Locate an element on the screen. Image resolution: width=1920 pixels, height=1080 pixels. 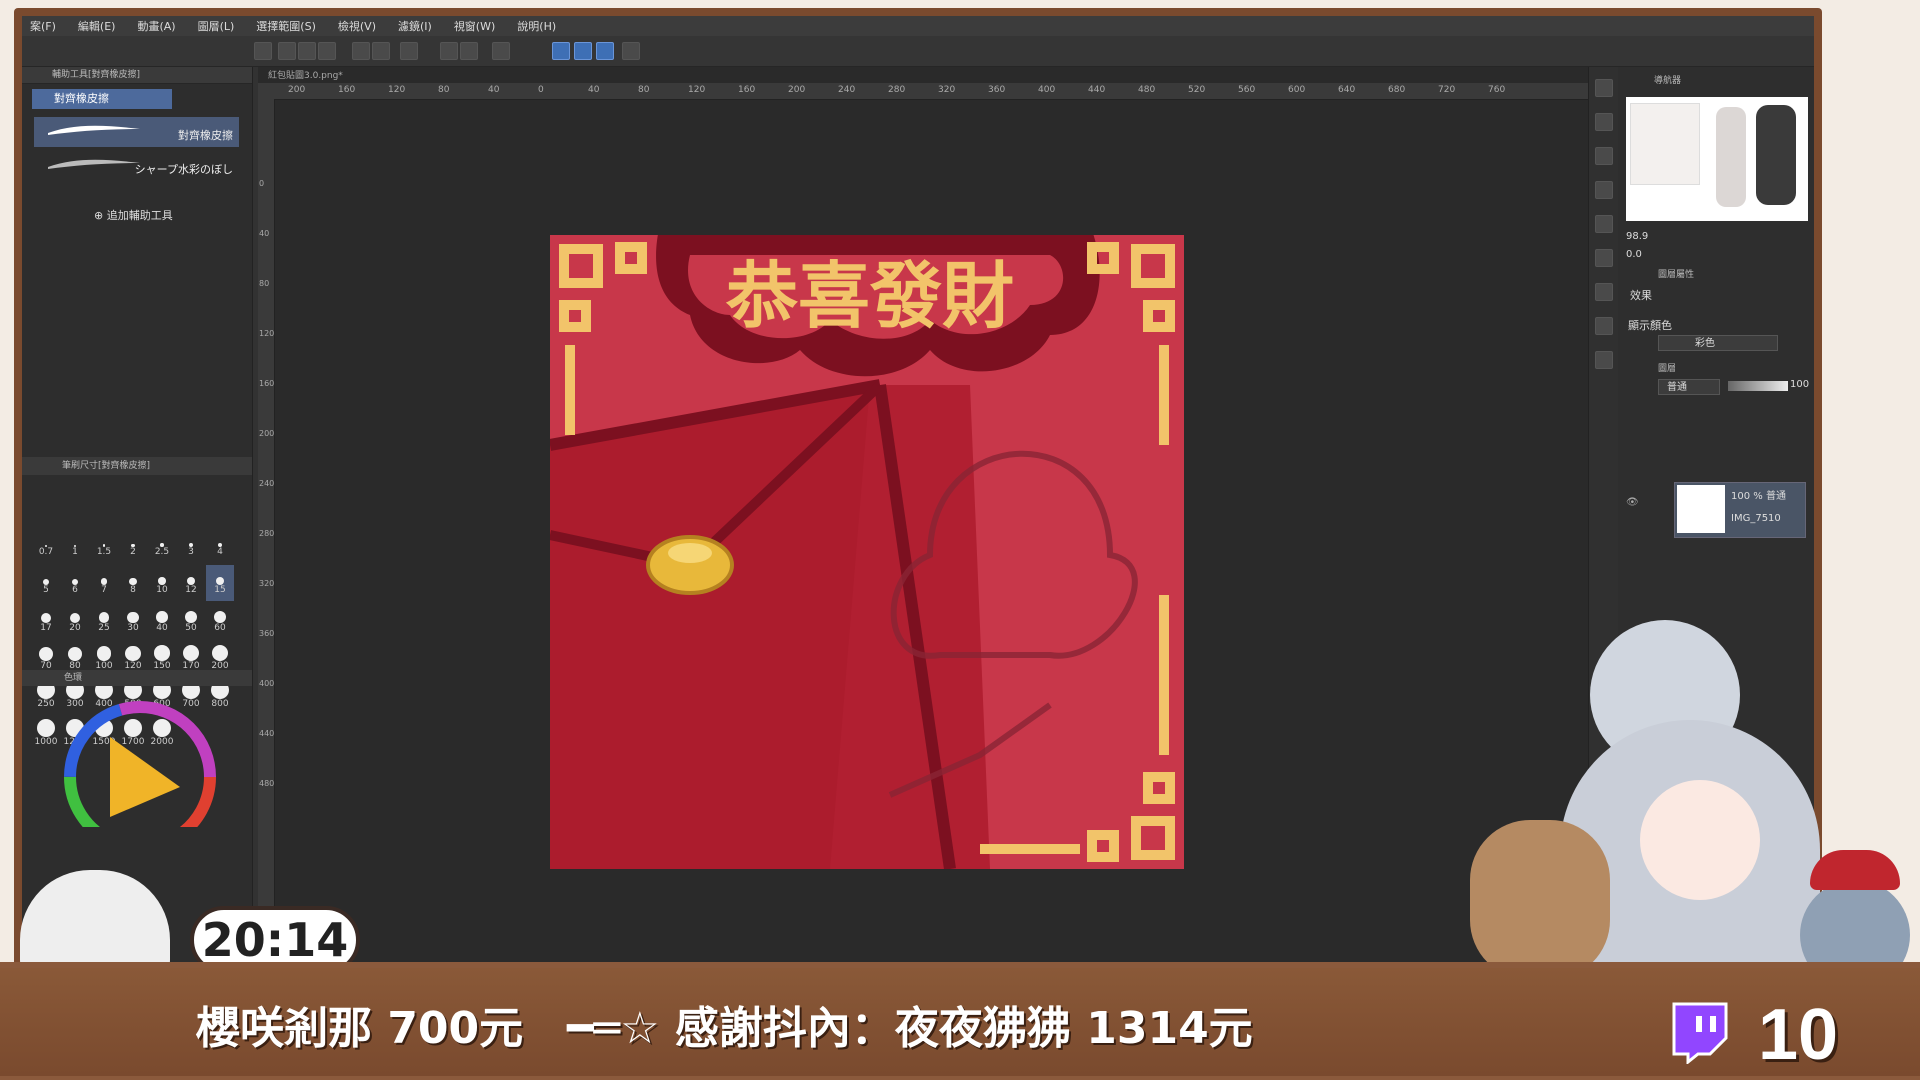
layer-thumbnail is located at coordinates (1701, 509).